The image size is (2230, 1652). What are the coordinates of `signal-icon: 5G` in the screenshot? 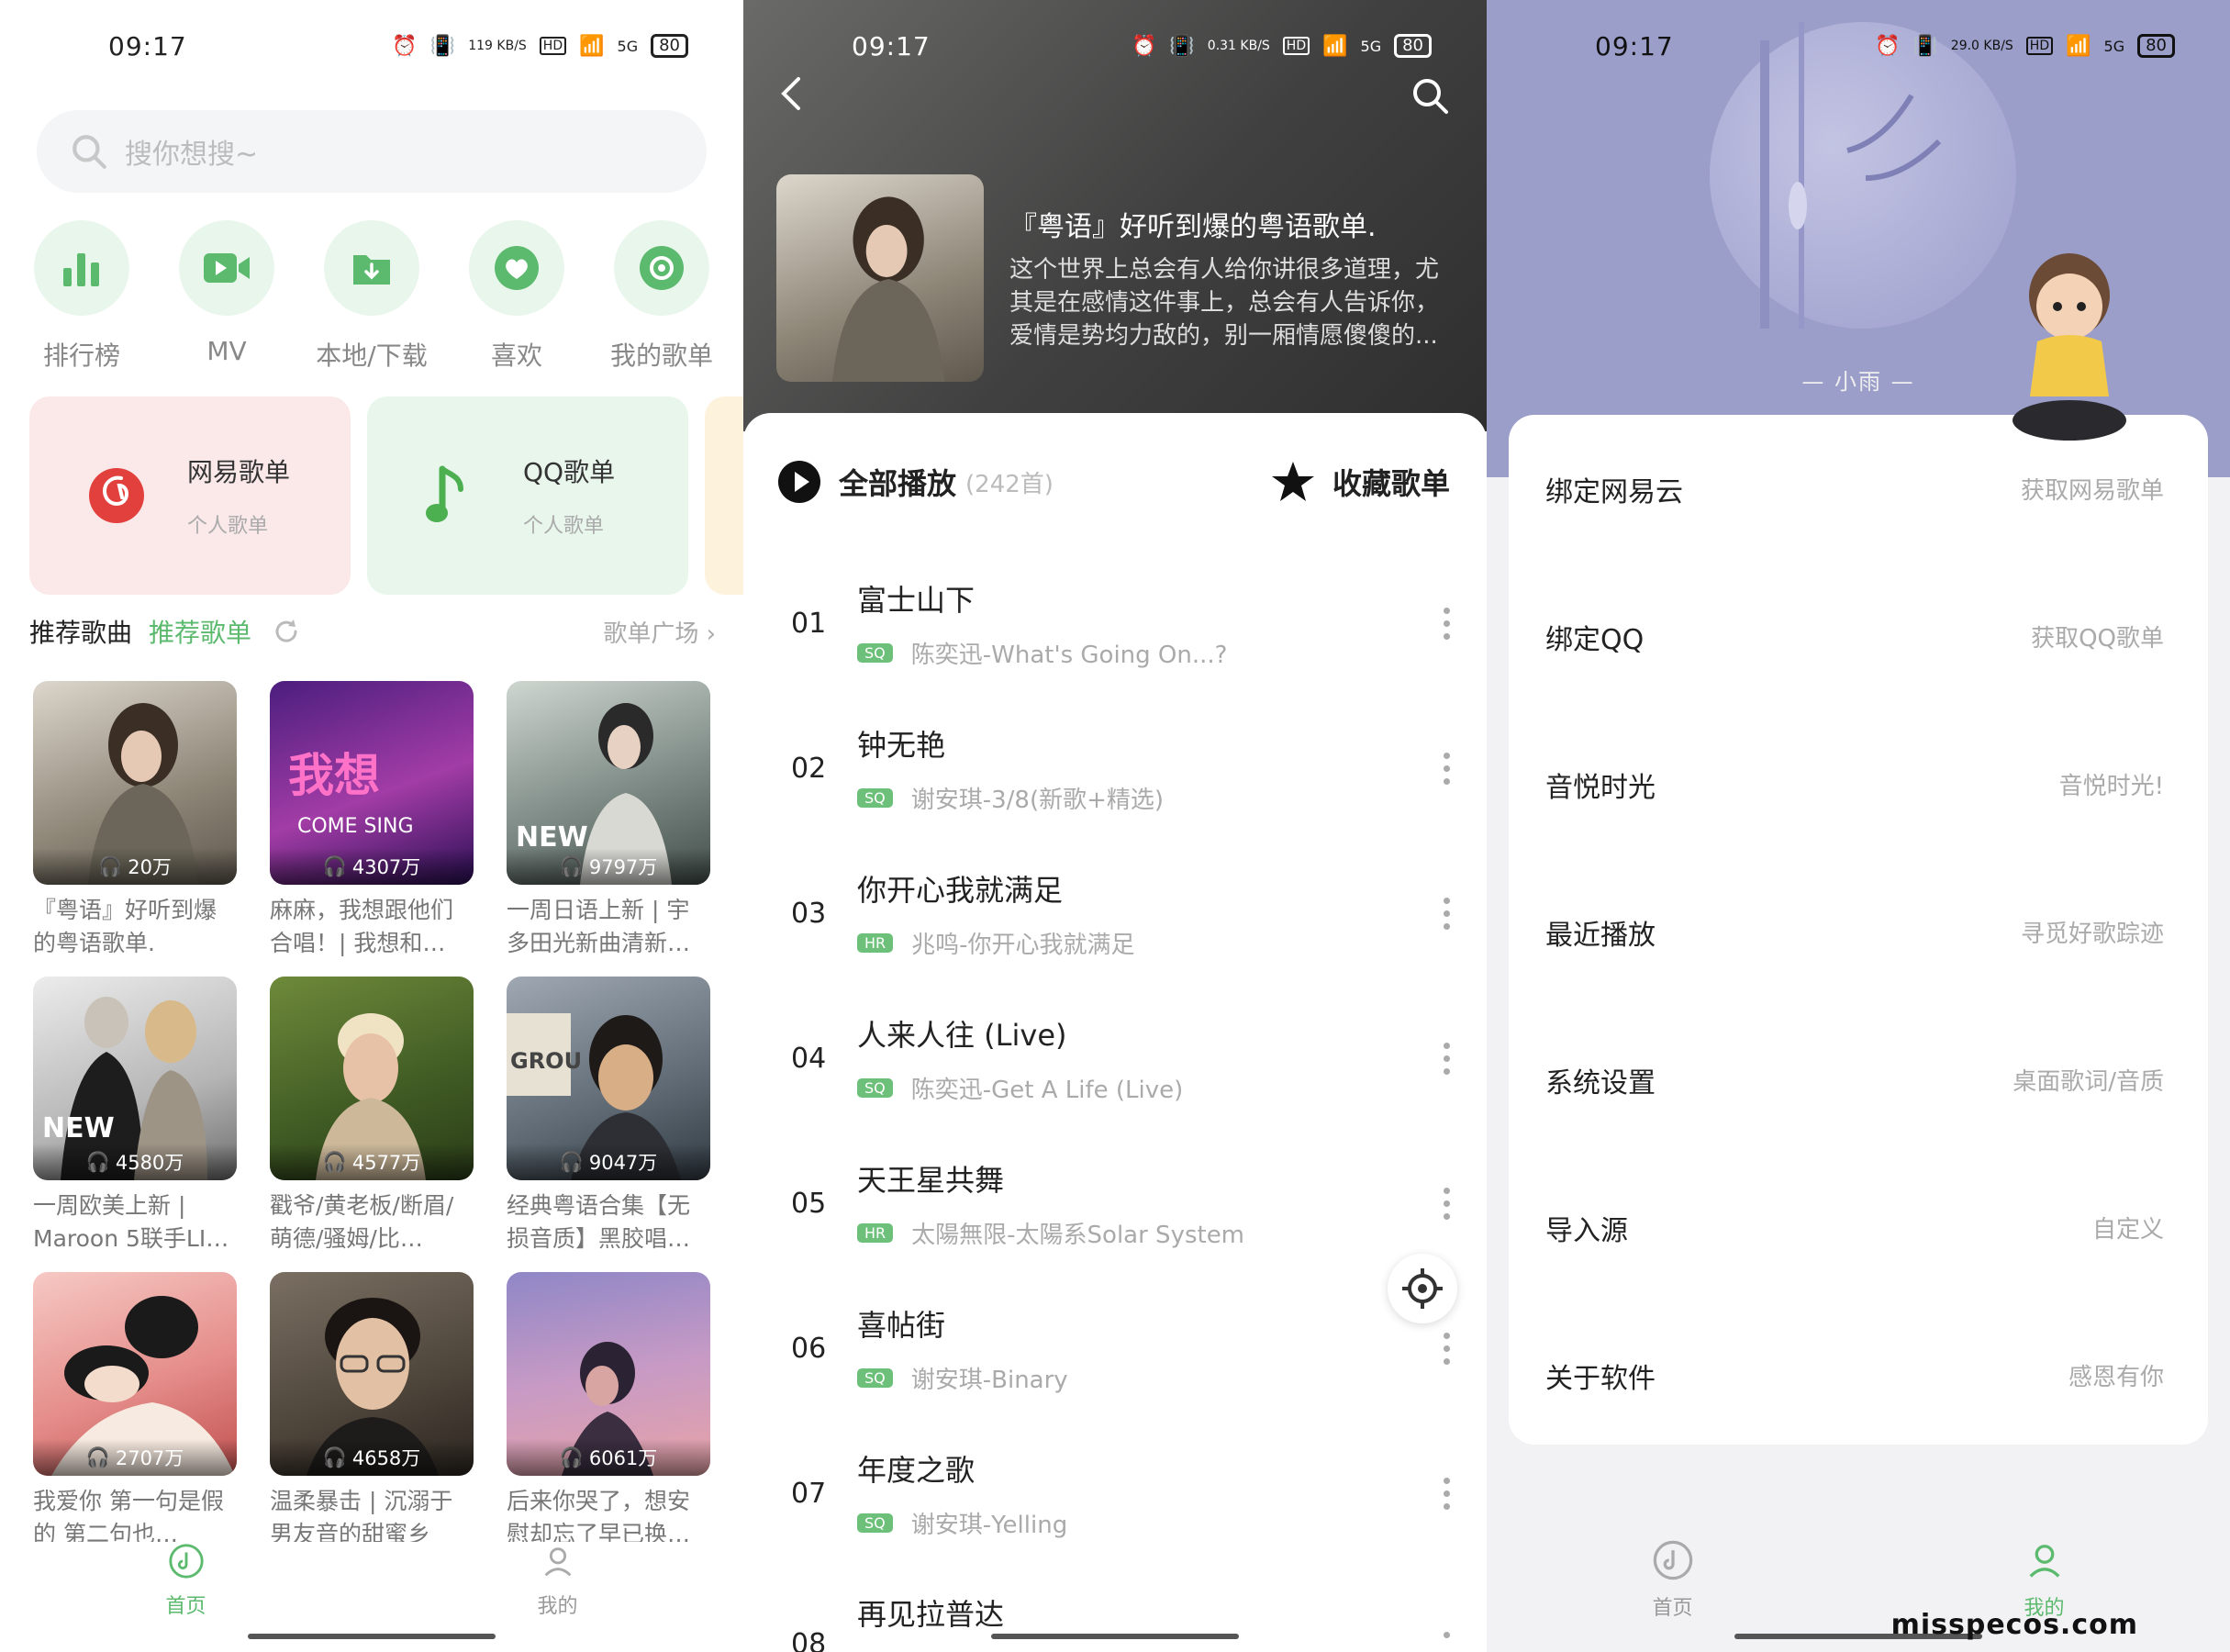 It's located at (628, 46).